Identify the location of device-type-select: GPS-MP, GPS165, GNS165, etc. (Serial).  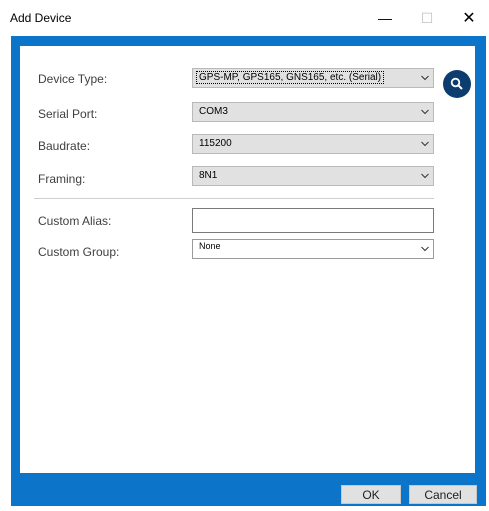
(313, 78).